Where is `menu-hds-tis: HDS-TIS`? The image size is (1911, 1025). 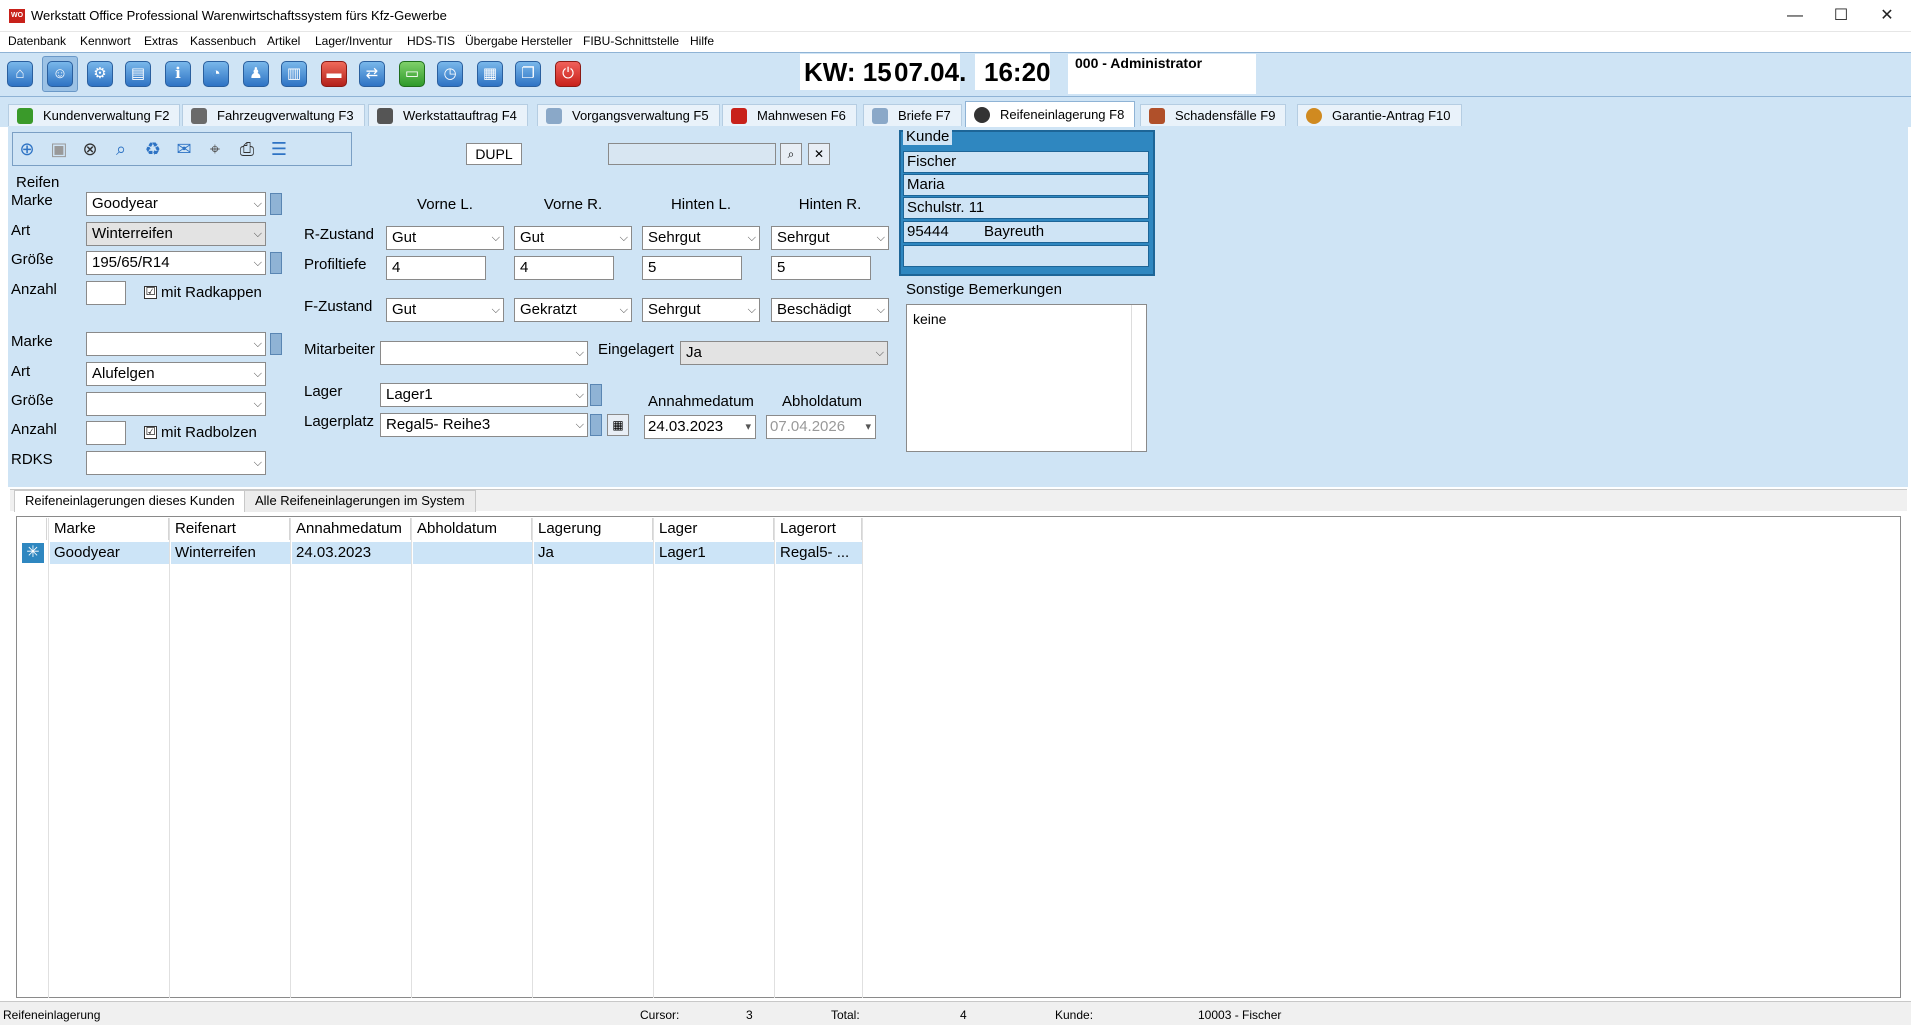
menu-hds-tis: HDS-TIS is located at coordinates (431, 41).